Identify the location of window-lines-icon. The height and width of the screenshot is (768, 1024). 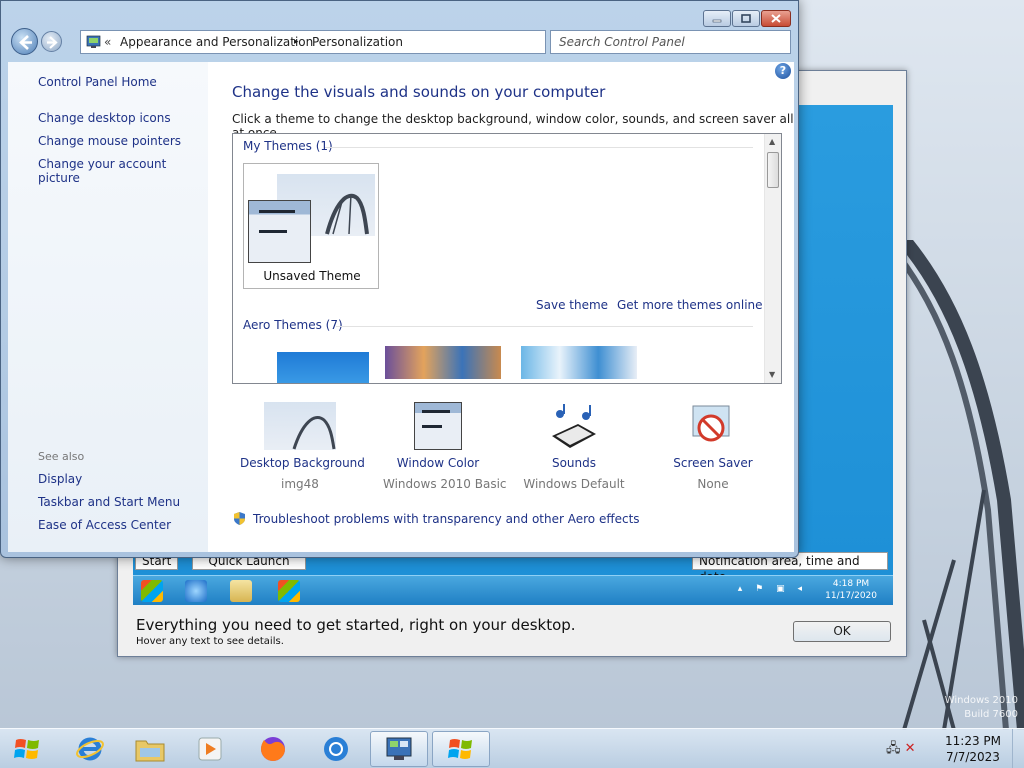
(436, 419).